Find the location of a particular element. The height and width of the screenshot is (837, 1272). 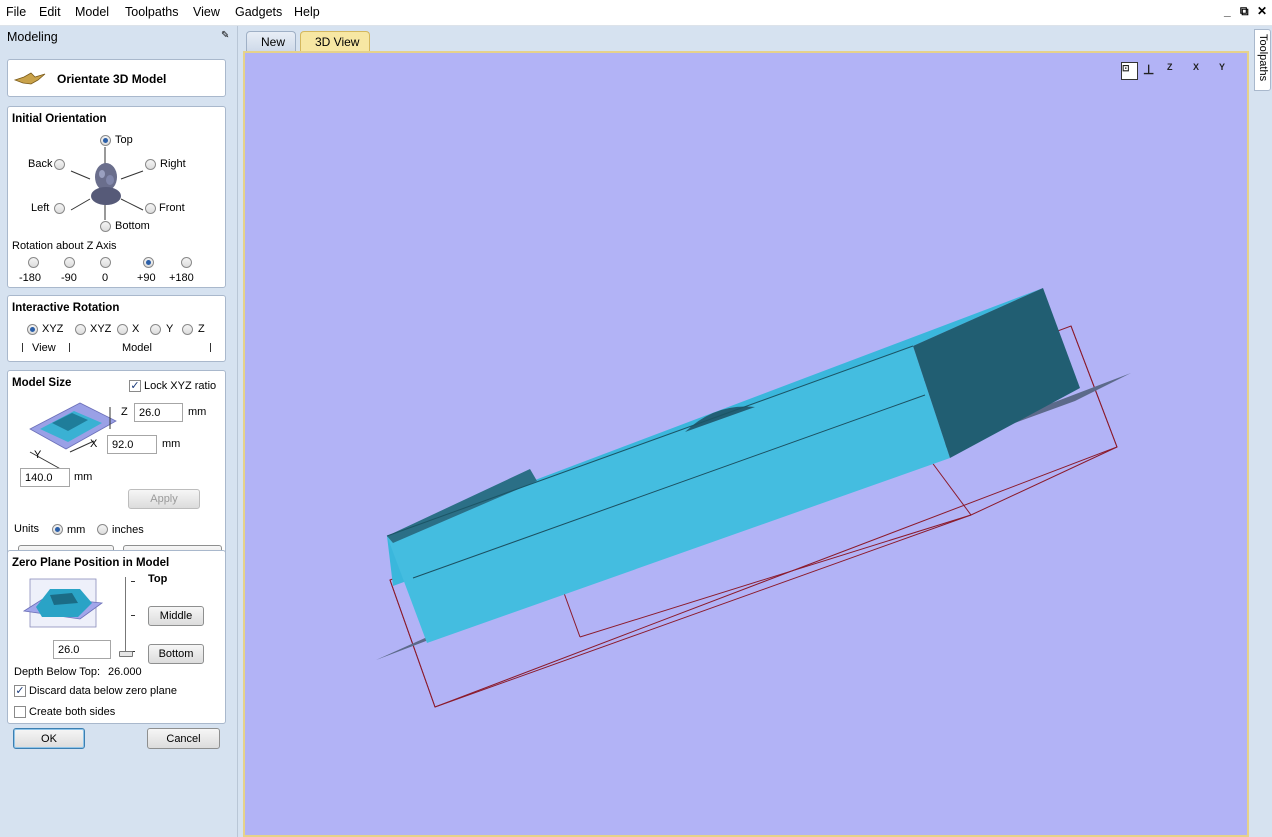

minimize-button: _ is located at coordinates (1227, 11).